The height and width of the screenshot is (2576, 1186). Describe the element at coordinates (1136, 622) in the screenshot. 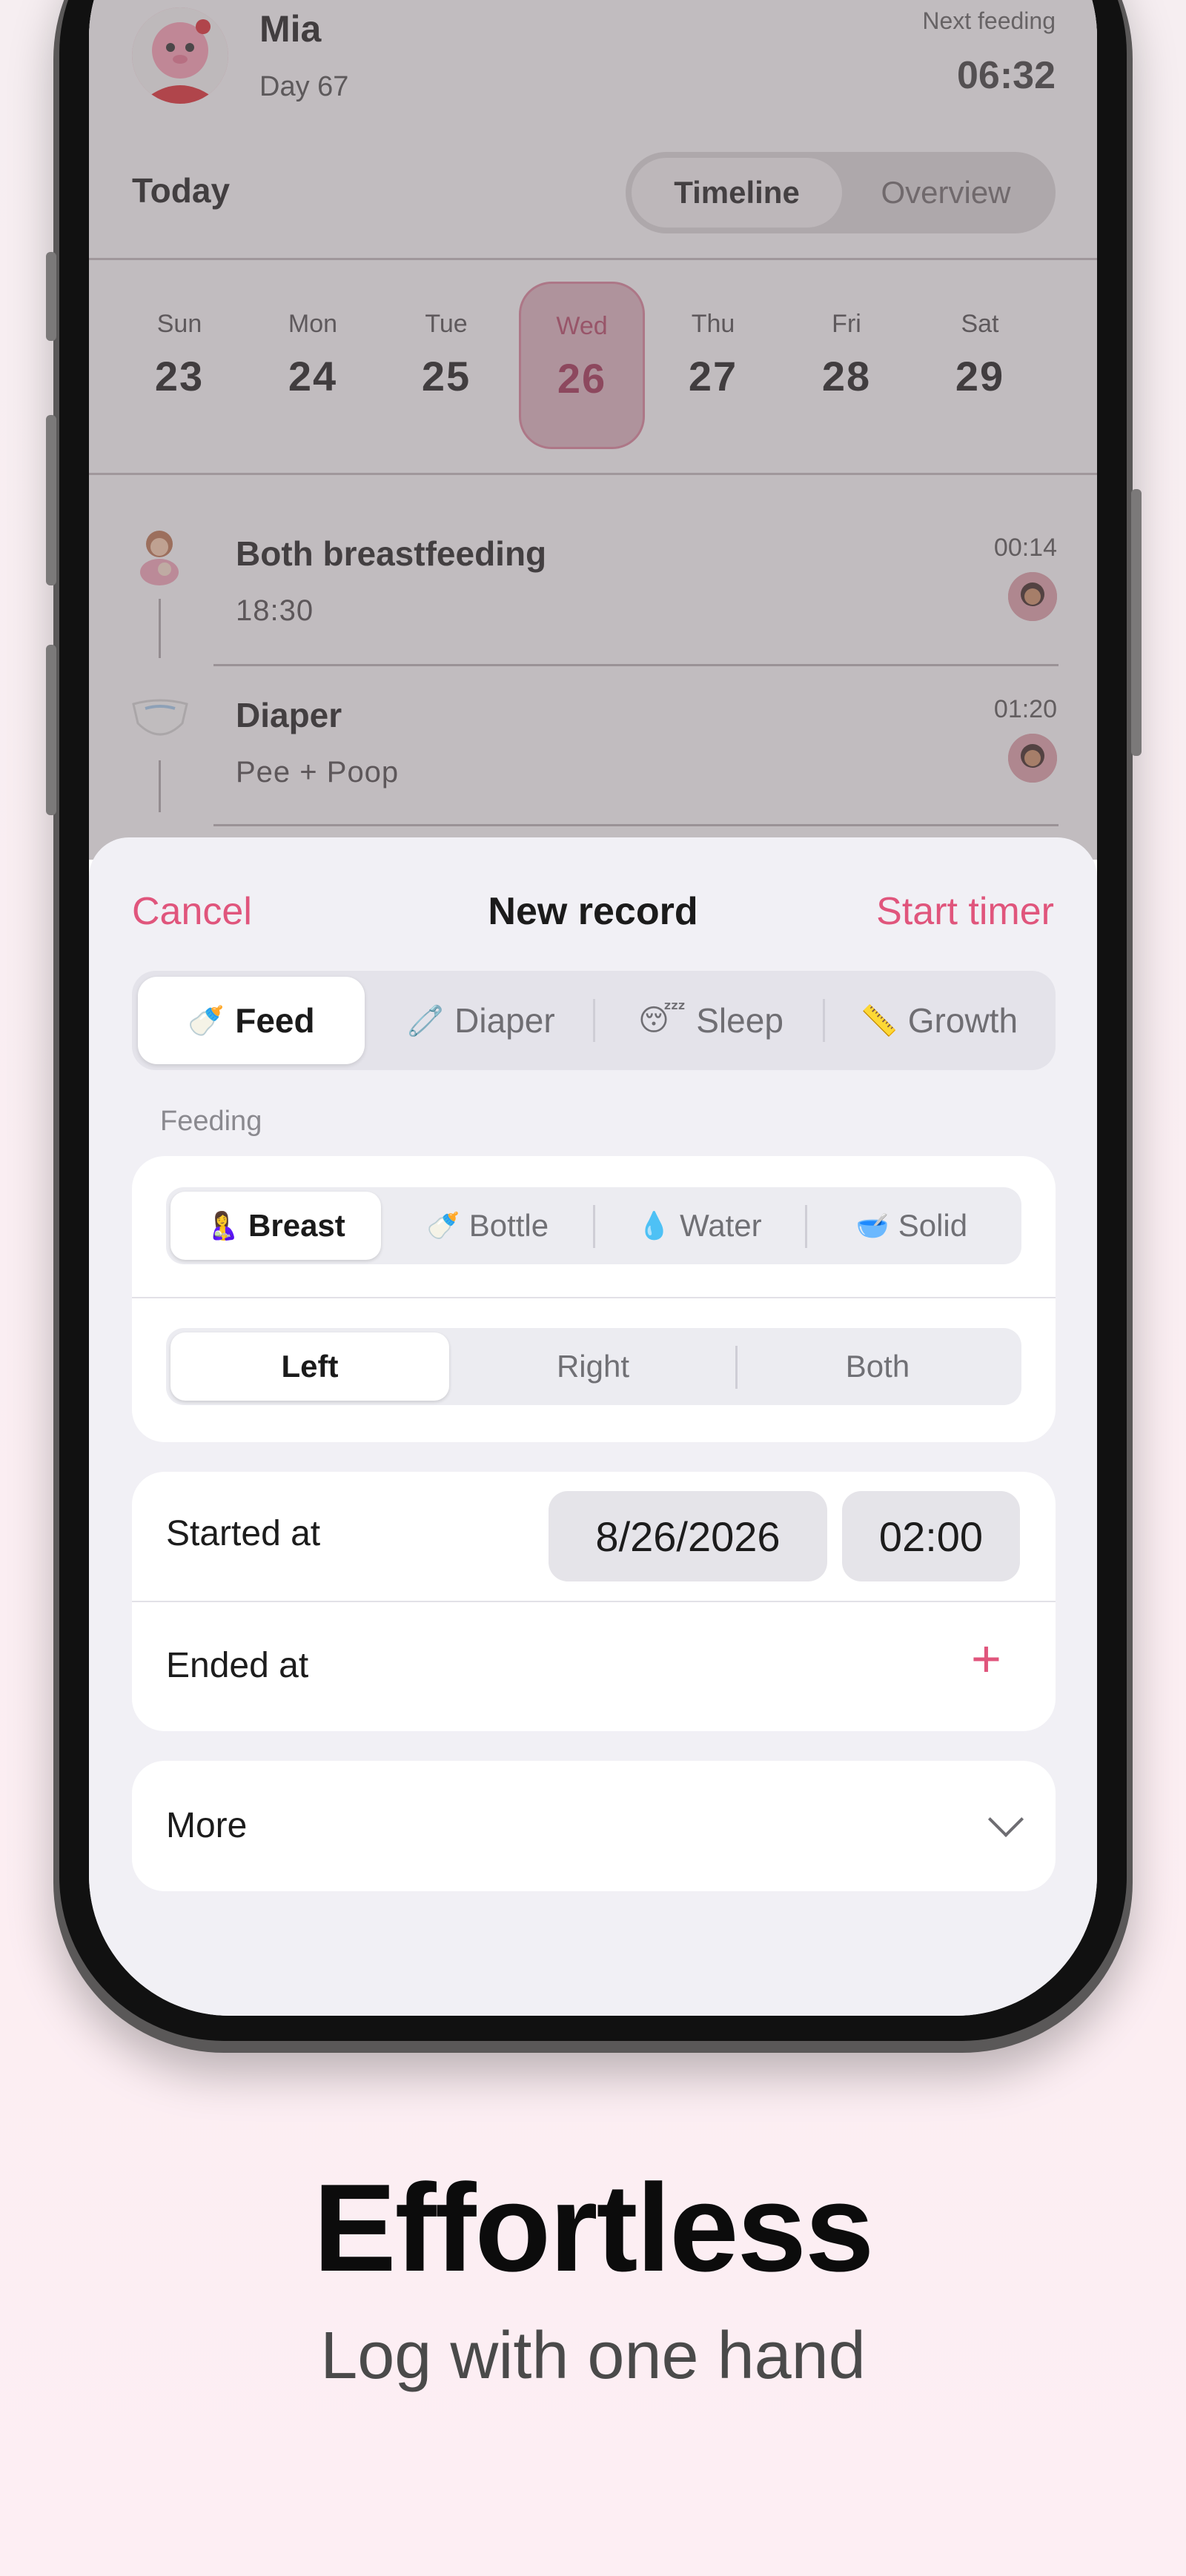

I see `phone-button-power` at that location.